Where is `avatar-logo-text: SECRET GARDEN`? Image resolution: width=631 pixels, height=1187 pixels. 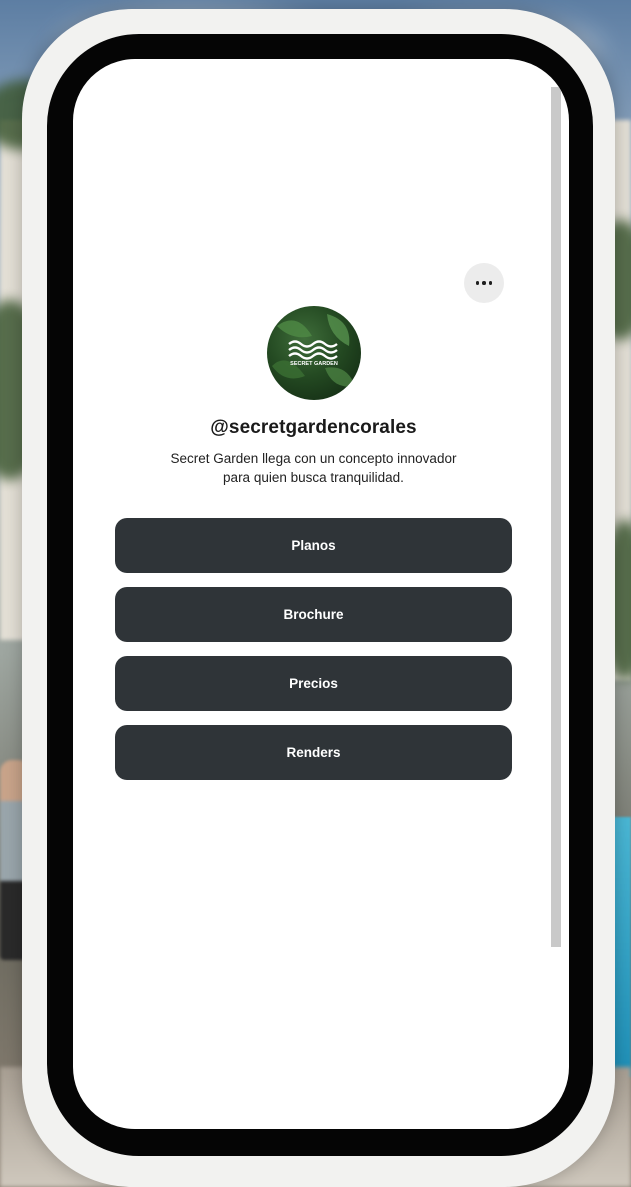
avatar-logo-text: SECRET GARDEN is located at coordinates (314, 364).